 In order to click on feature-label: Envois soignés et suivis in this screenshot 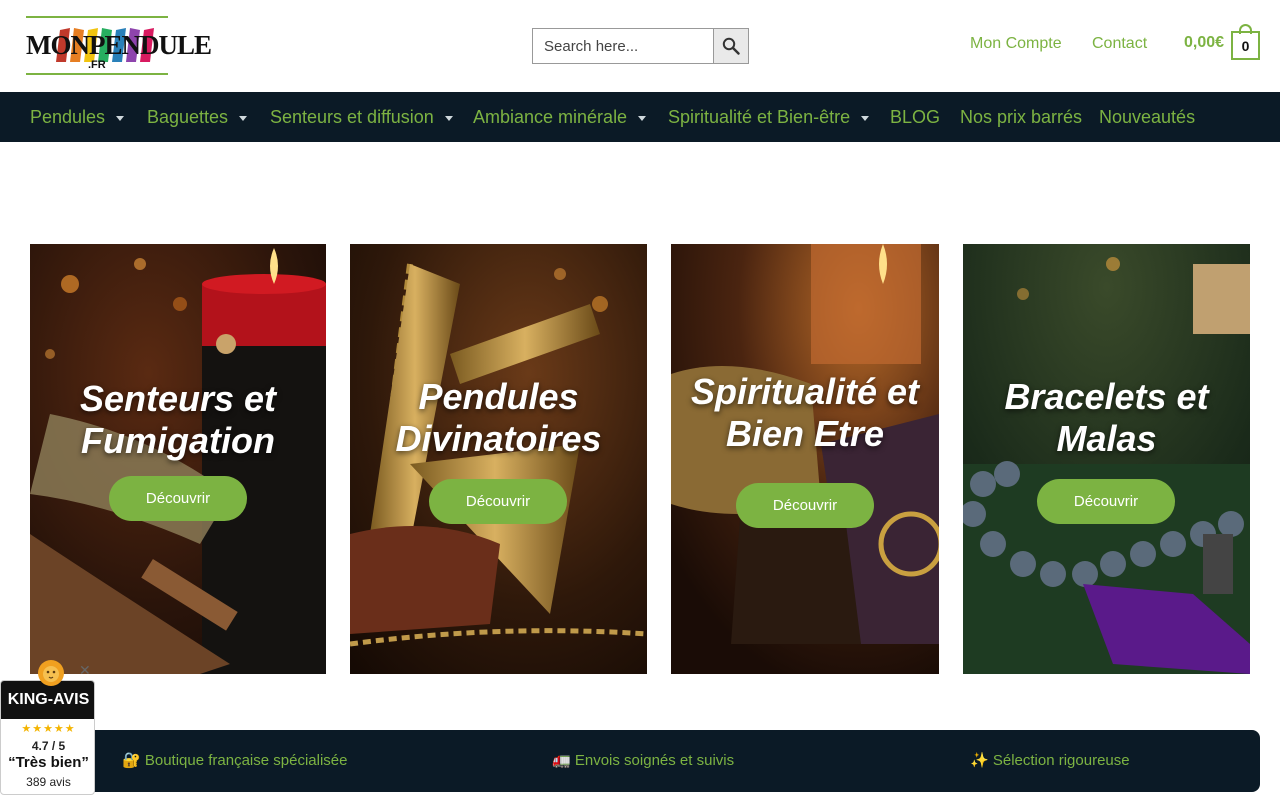, I will do `click(654, 760)`.